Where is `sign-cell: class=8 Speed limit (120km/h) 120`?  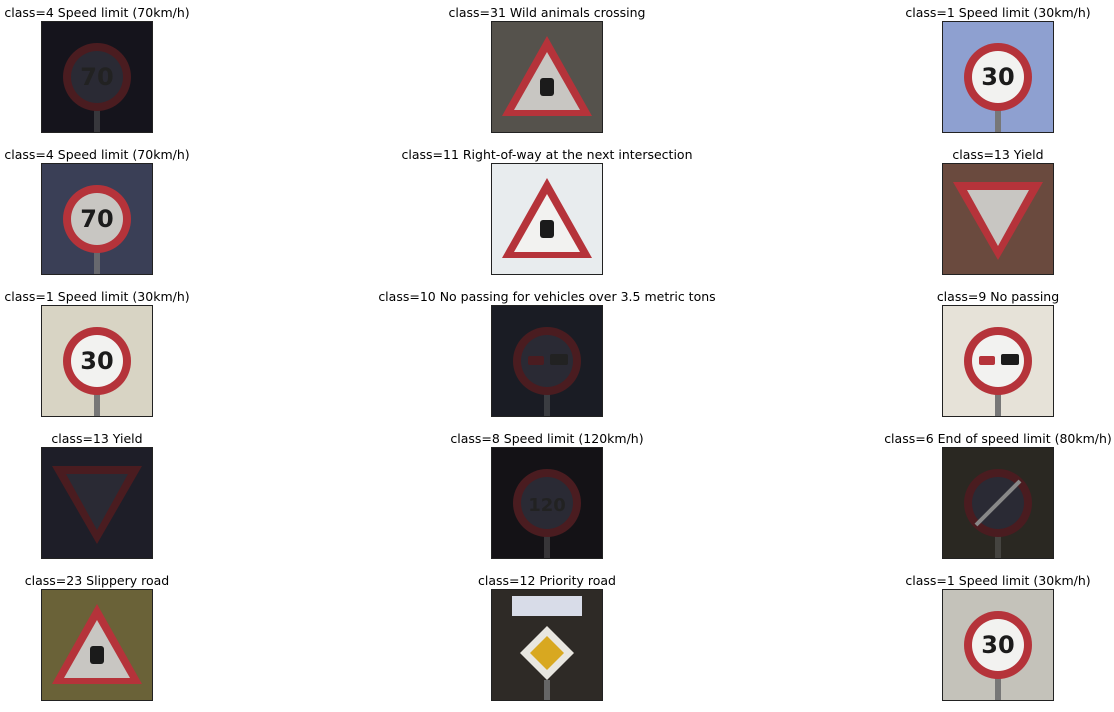
sign-cell: class=8 Speed limit (120km/h) 120 is located at coordinates (547, 500).